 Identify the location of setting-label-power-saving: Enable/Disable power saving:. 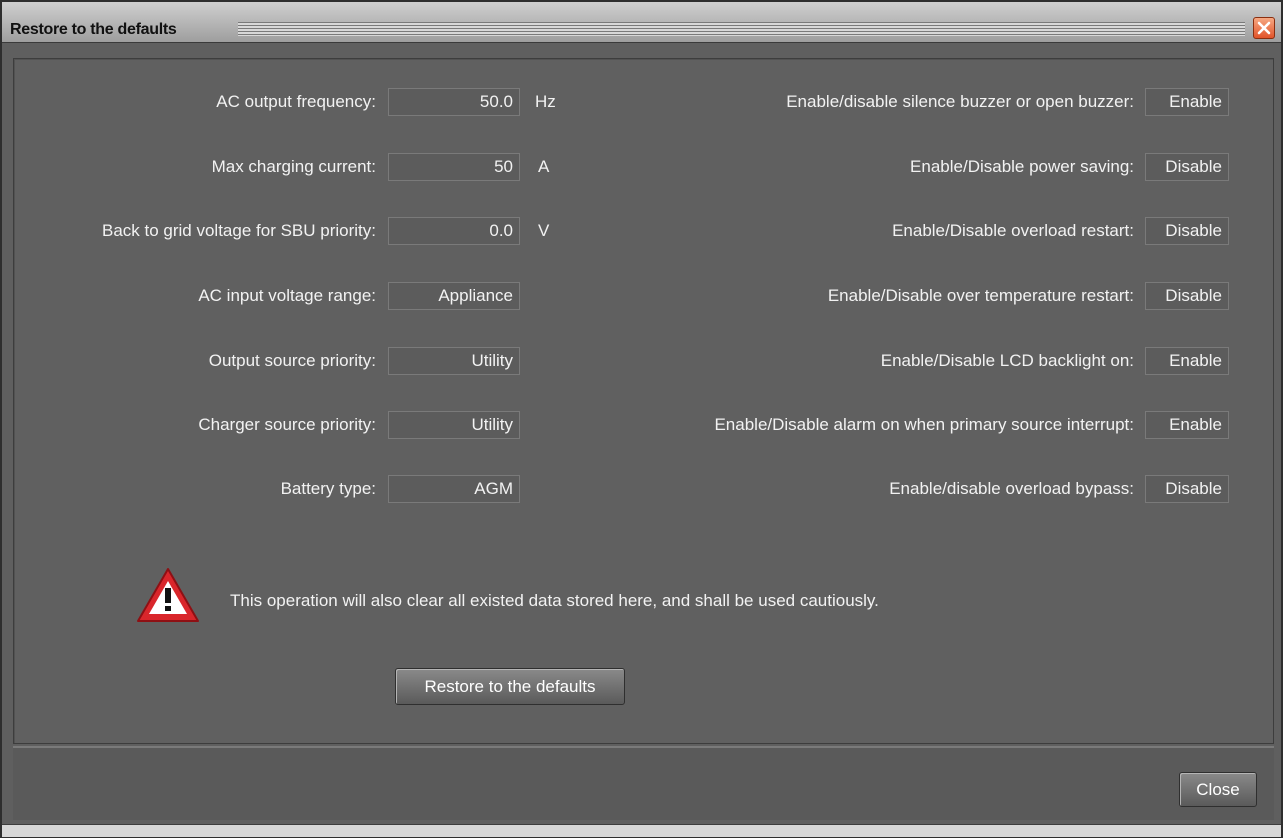
(1022, 166).